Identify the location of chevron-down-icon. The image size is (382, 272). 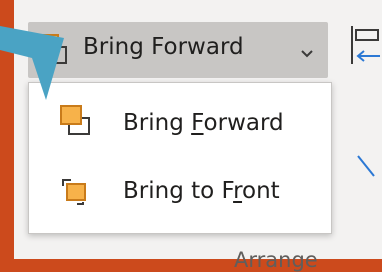
(307, 53).